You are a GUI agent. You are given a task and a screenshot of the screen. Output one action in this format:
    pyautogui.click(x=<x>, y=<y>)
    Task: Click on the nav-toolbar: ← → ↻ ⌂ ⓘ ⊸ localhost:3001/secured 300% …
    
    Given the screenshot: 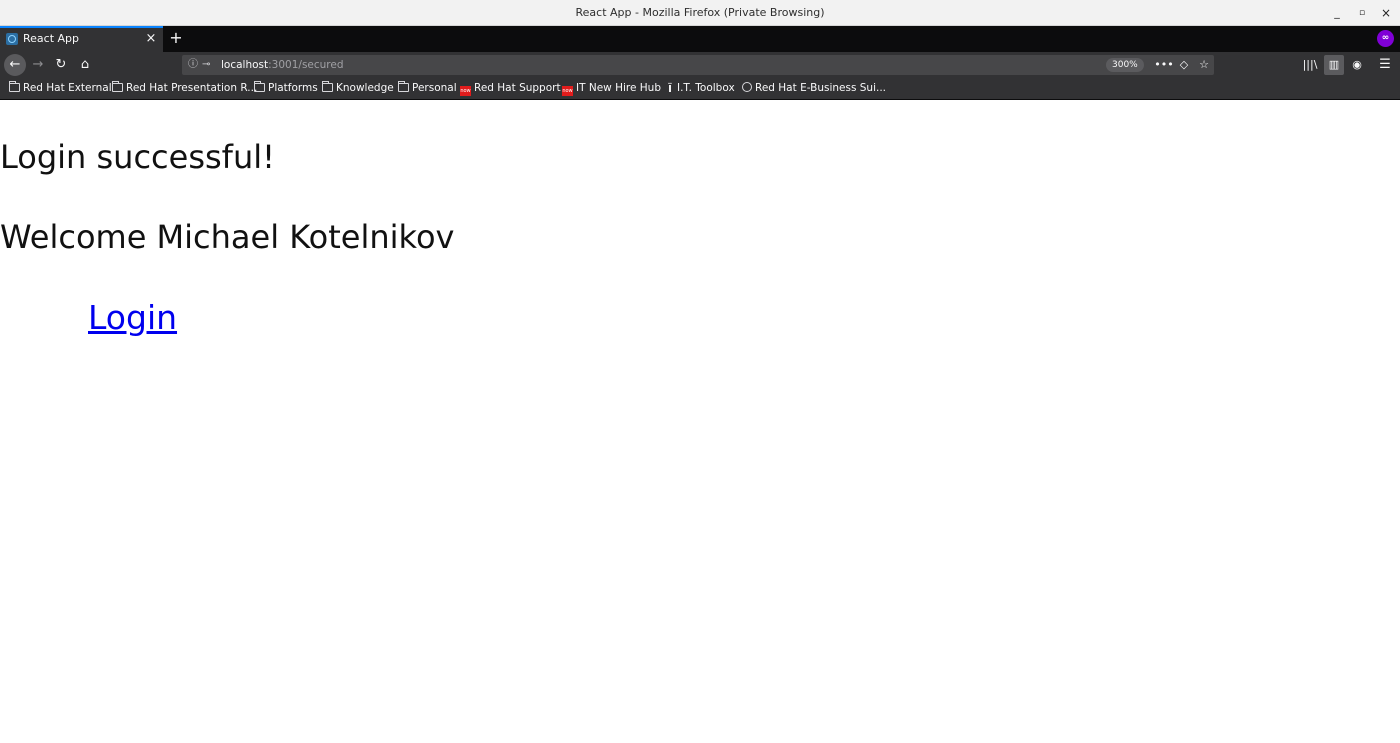 What is the action you would take?
    pyautogui.click(x=700, y=65)
    